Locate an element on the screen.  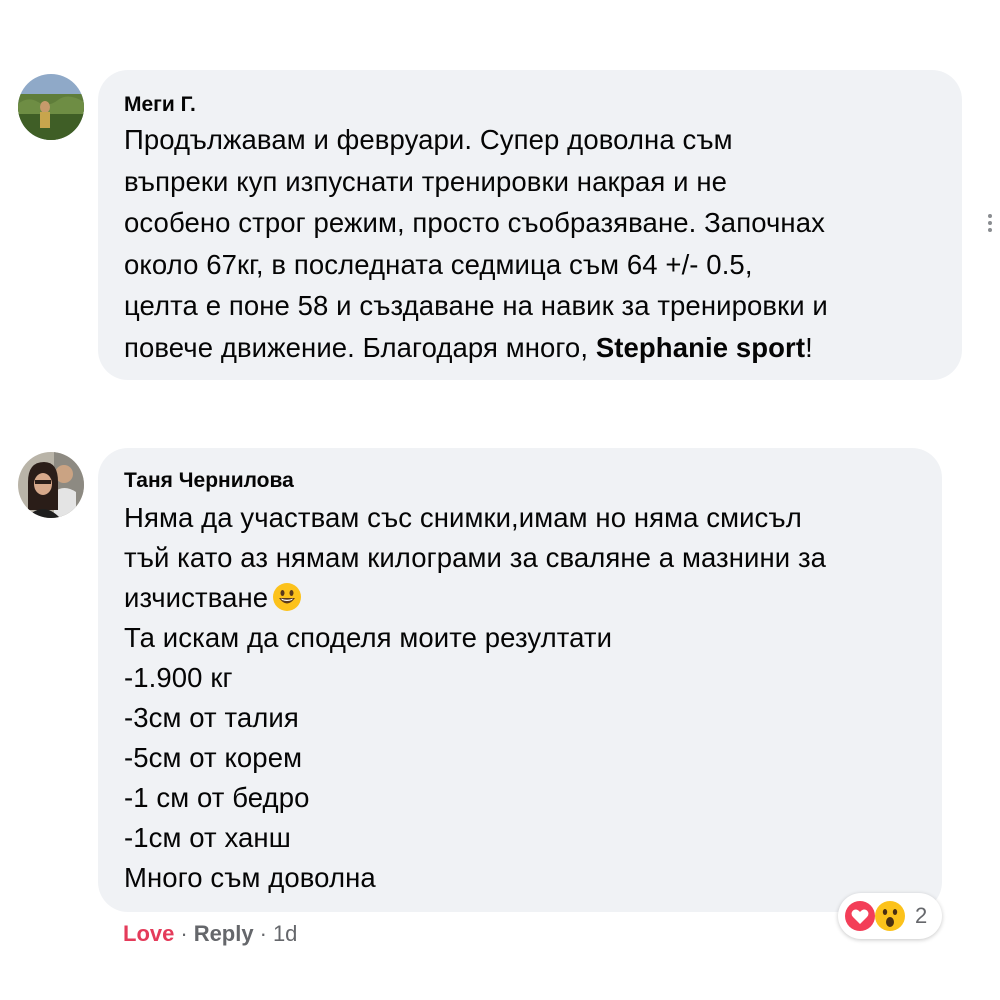
wow-reaction-icon is located at coordinates (890, 916).